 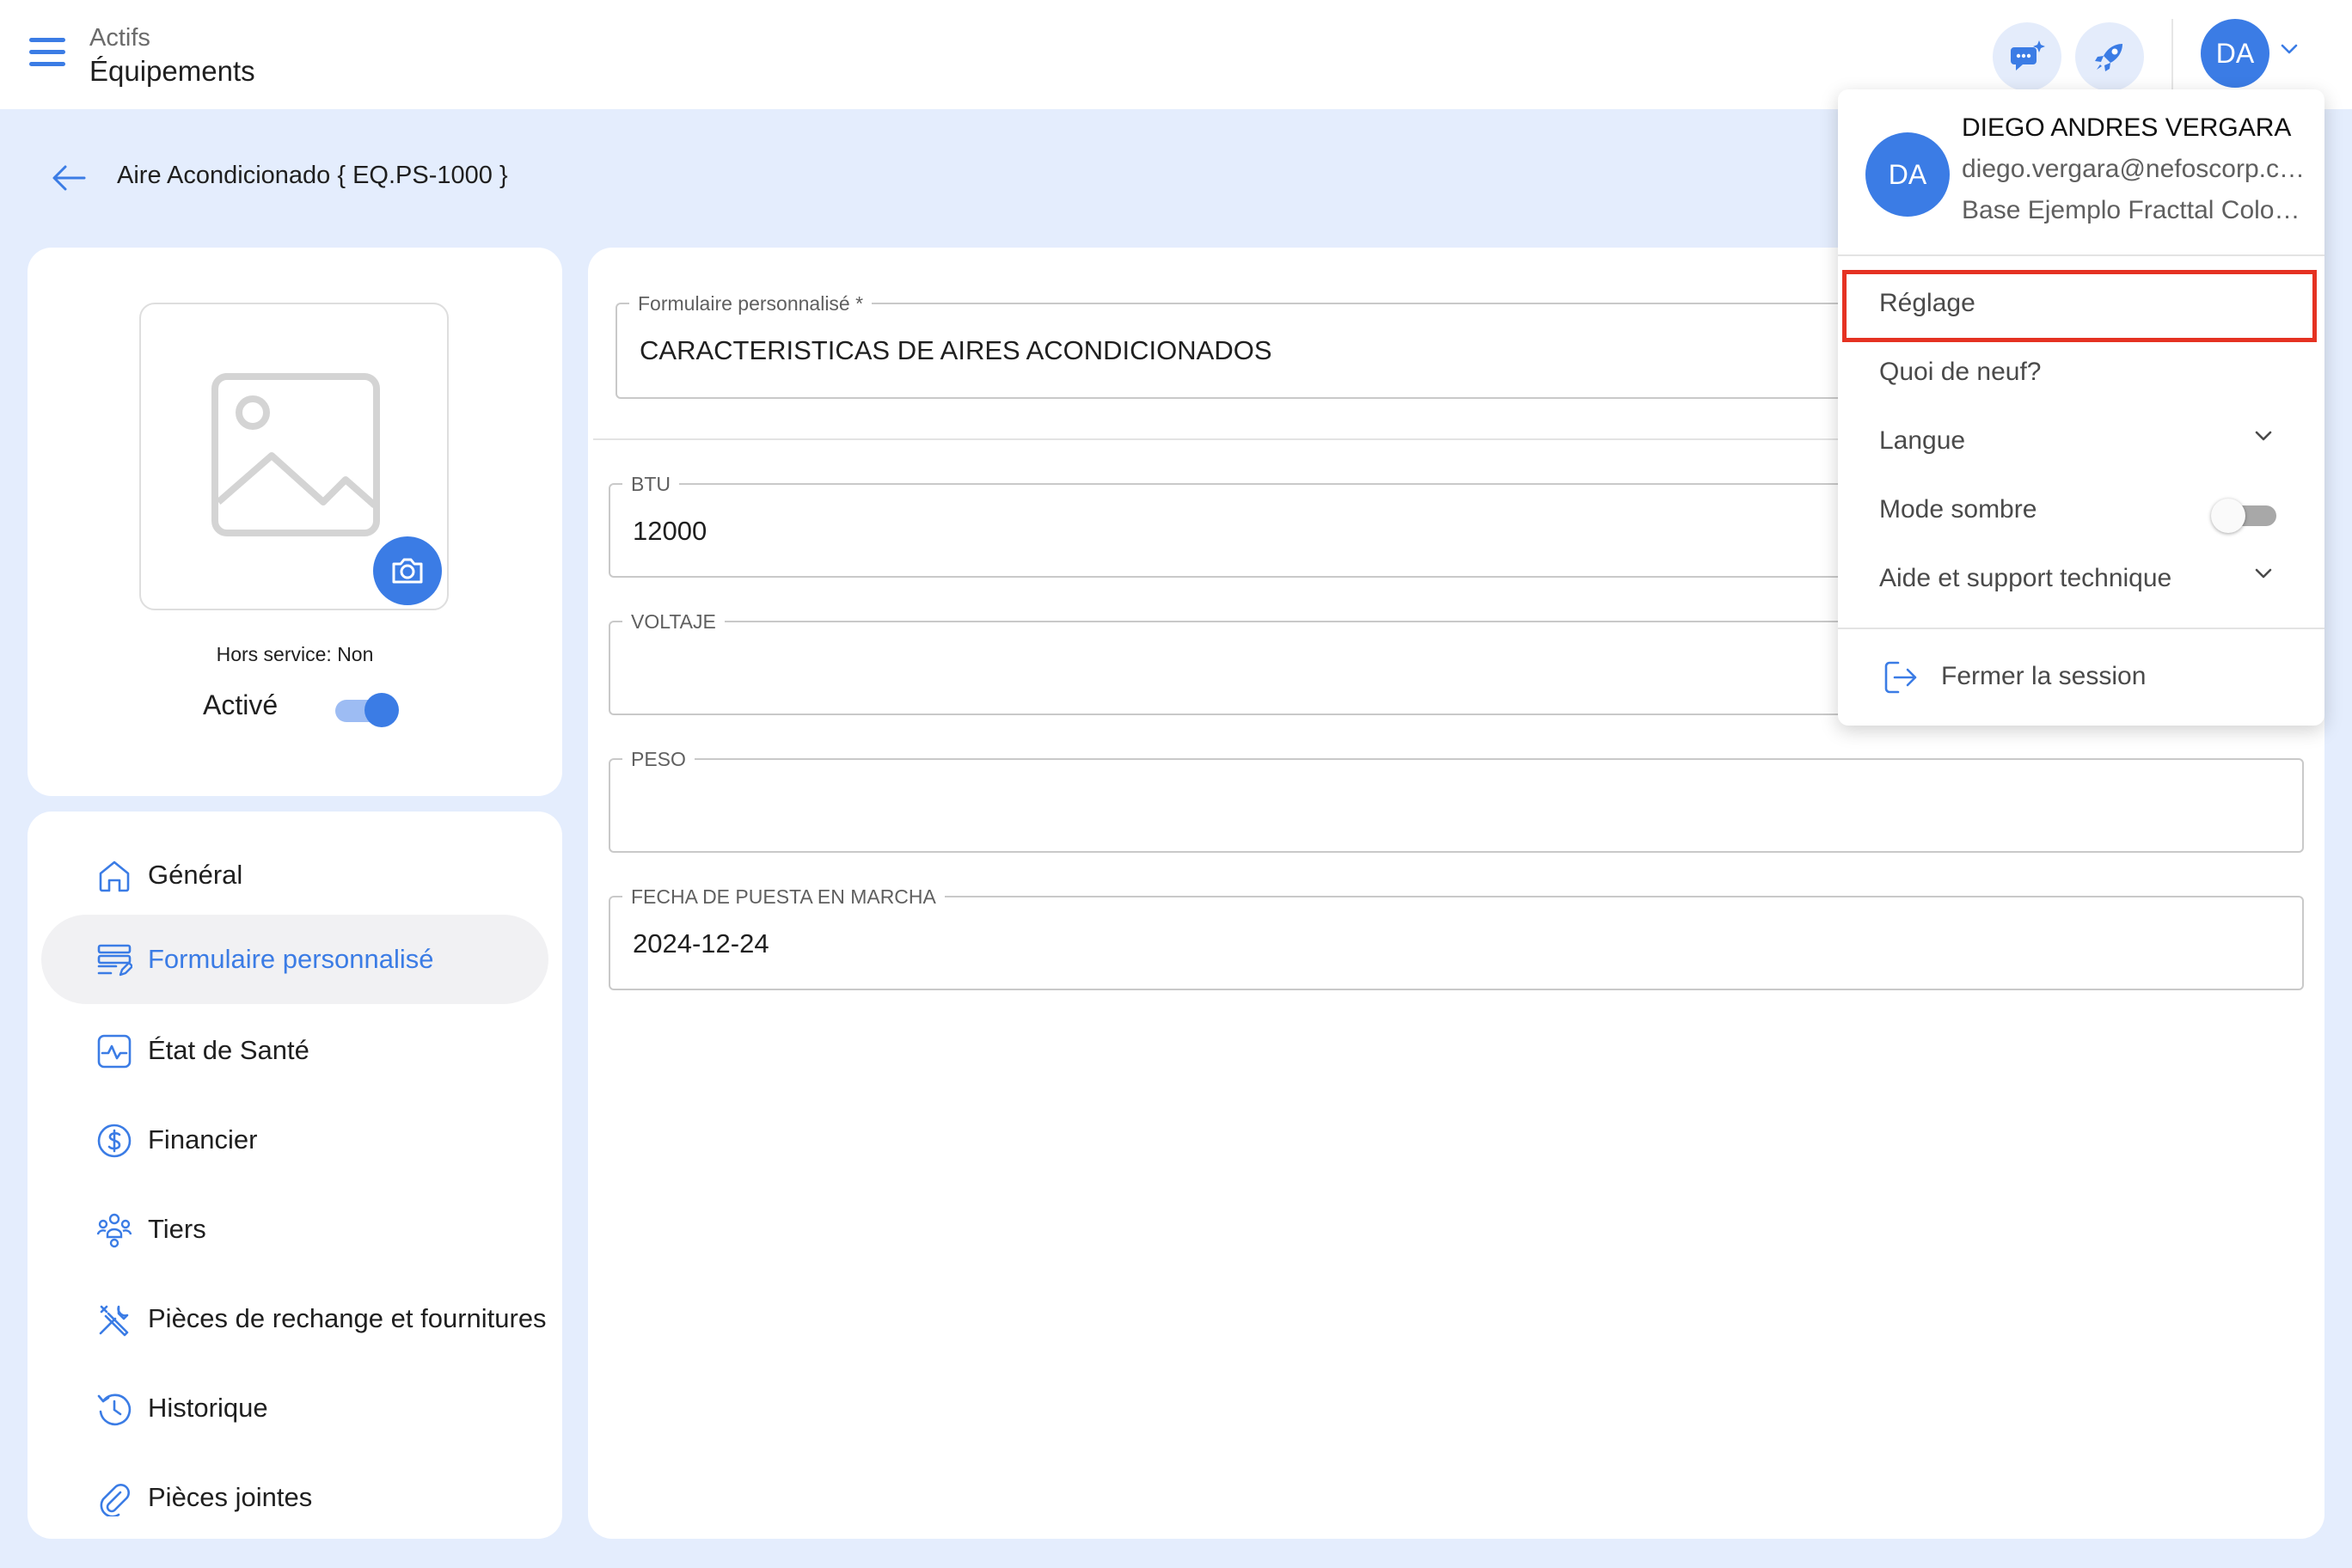 What do you see at coordinates (2244, 516) in the screenshot?
I see `dark-mode-toggle` at bounding box center [2244, 516].